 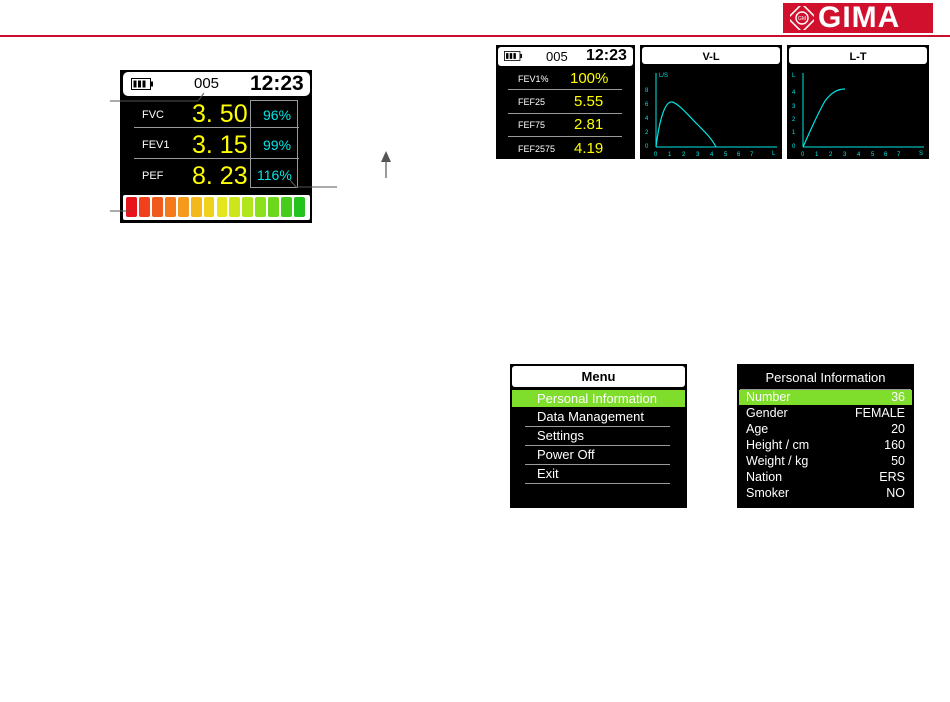 What do you see at coordinates (533, 79) in the screenshot?
I see `fev1pct-label: FEV1%` at bounding box center [533, 79].